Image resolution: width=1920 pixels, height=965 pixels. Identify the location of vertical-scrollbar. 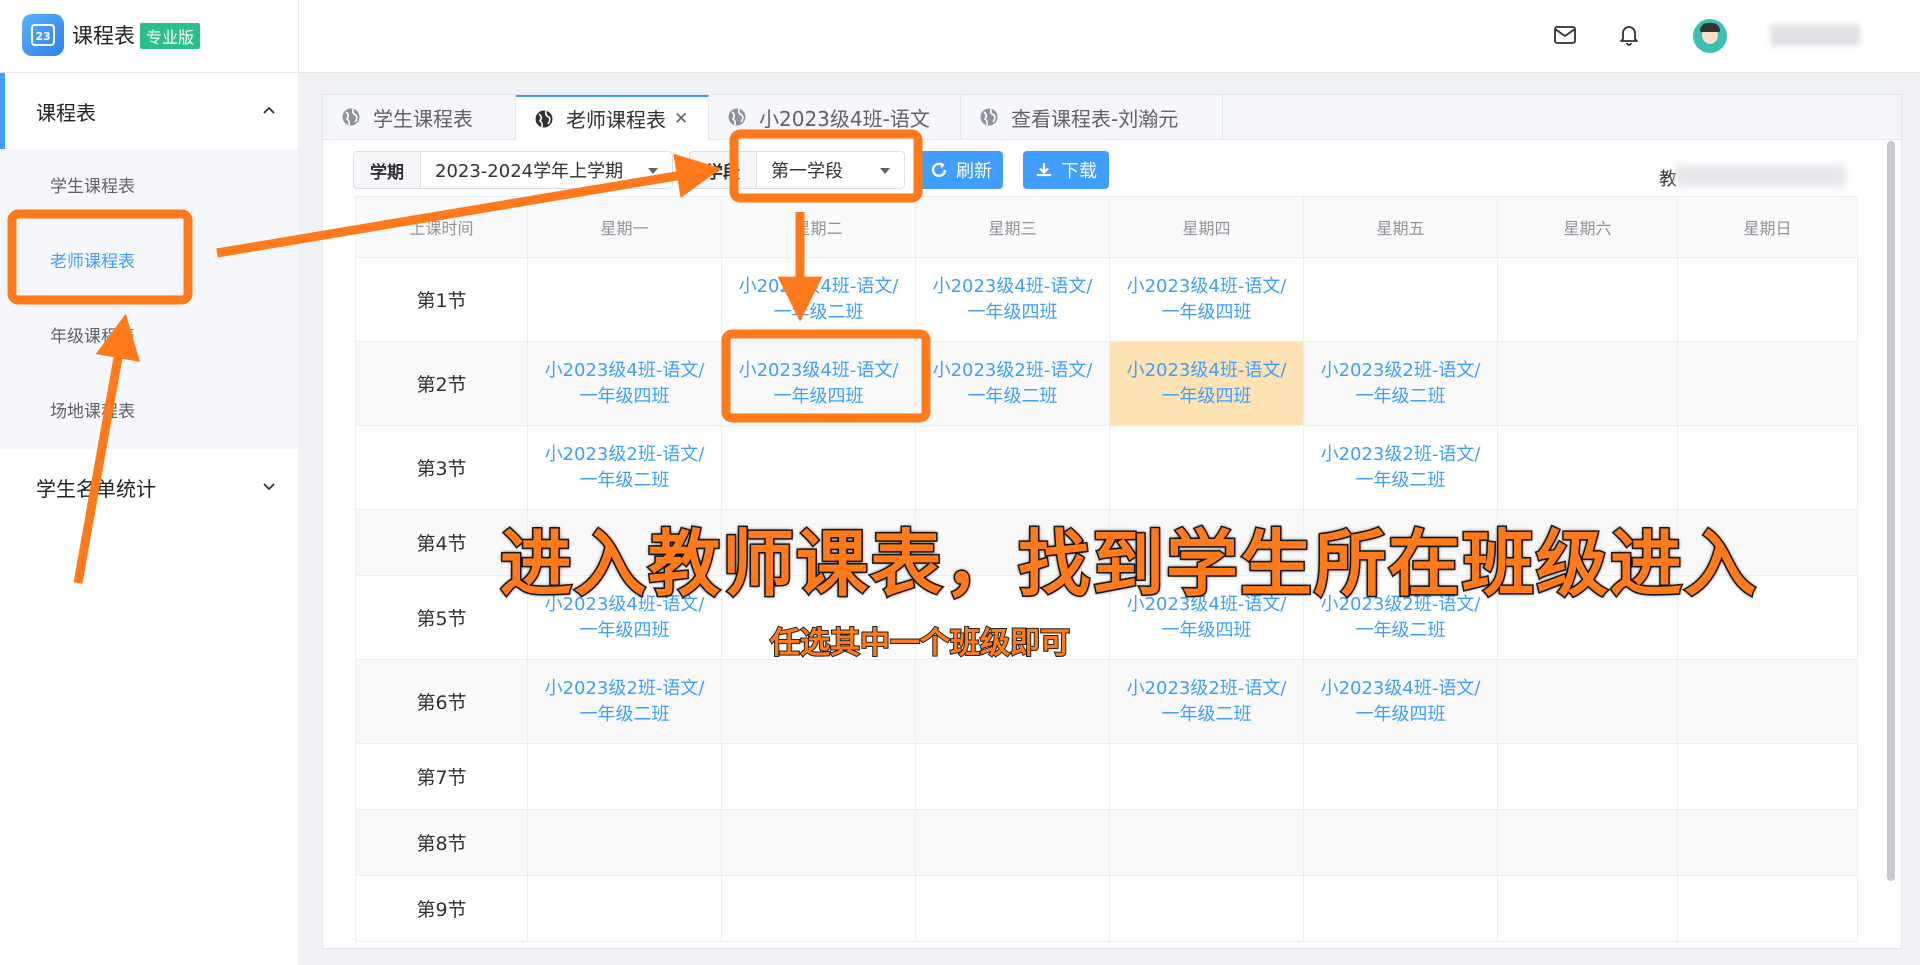
(1891, 511).